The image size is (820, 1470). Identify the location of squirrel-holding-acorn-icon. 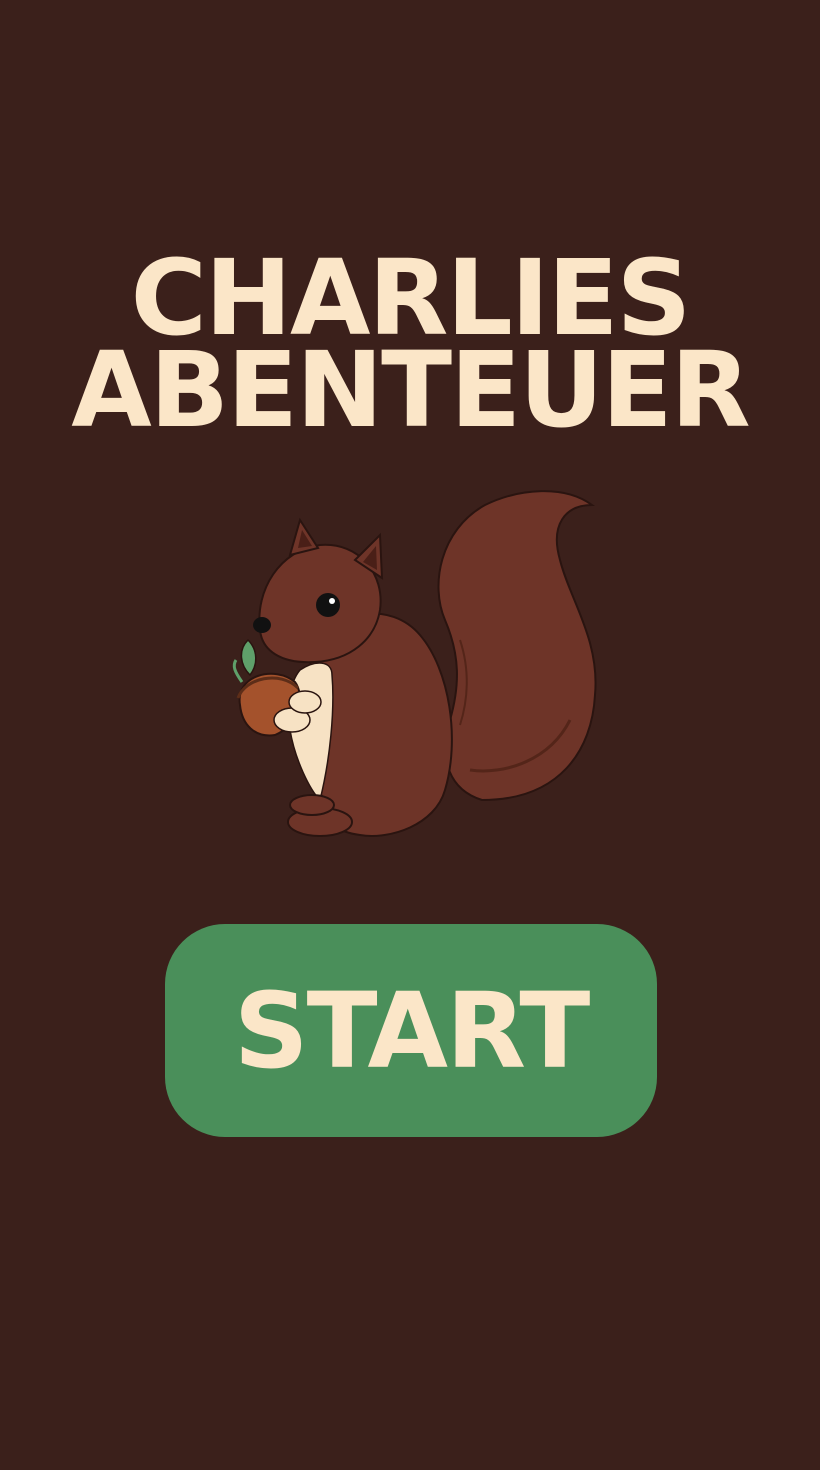
(414, 663).